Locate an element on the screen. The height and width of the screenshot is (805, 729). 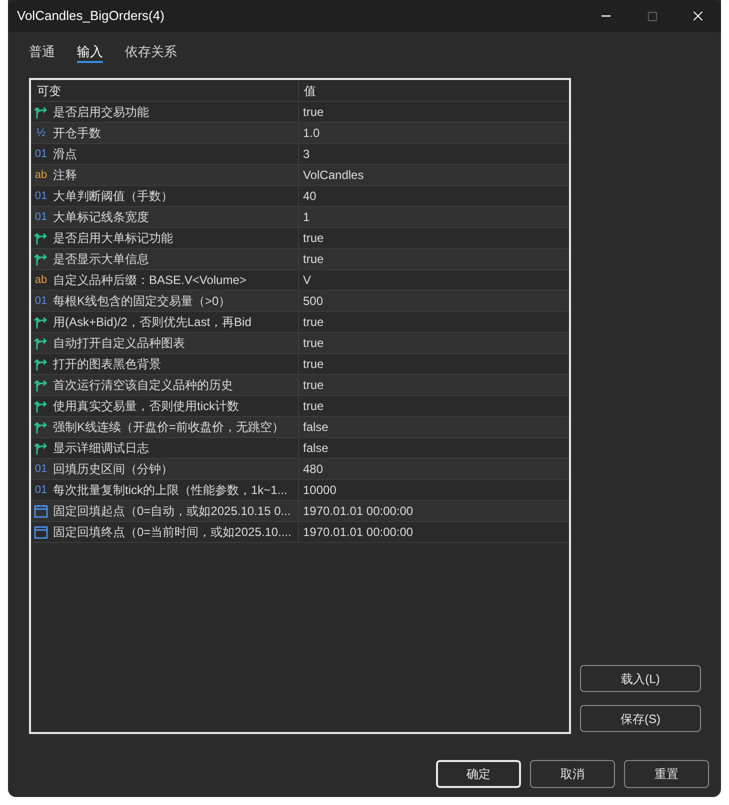
table-row: 是否启用大单标记功能 true is located at coordinates (300, 238).